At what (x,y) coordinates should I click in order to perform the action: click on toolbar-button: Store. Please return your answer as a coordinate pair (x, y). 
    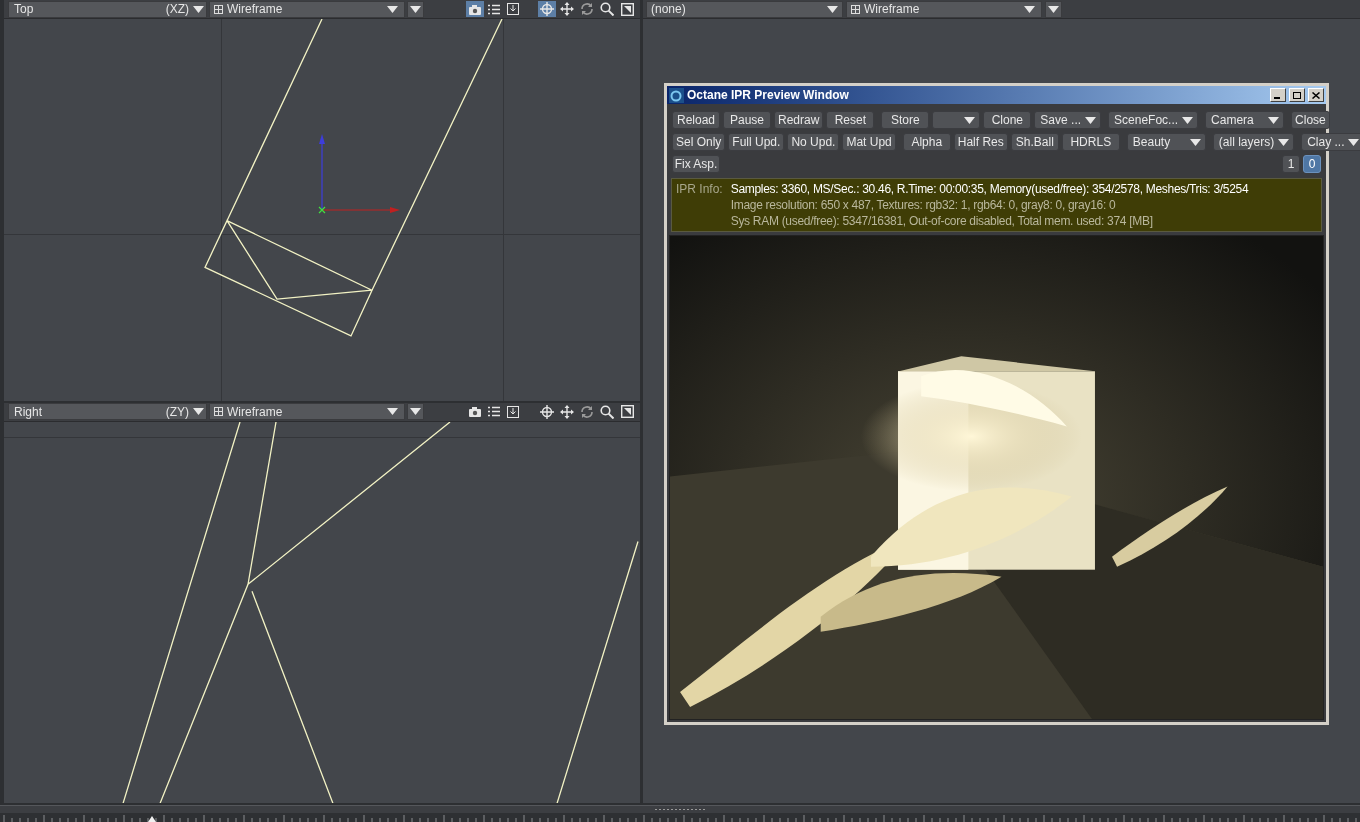
    Looking at the image, I should click on (905, 120).